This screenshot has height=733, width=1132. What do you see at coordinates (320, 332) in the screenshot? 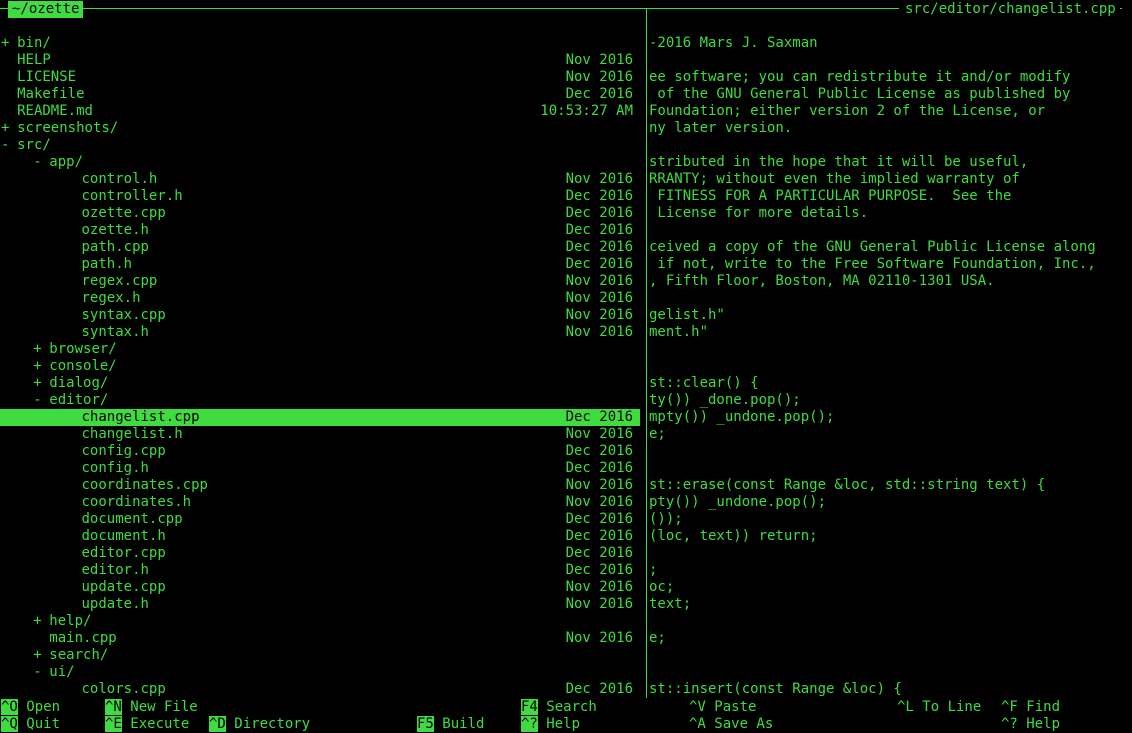
I see `file-row: syntax.h Nov 2016` at bounding box center [320, 332].